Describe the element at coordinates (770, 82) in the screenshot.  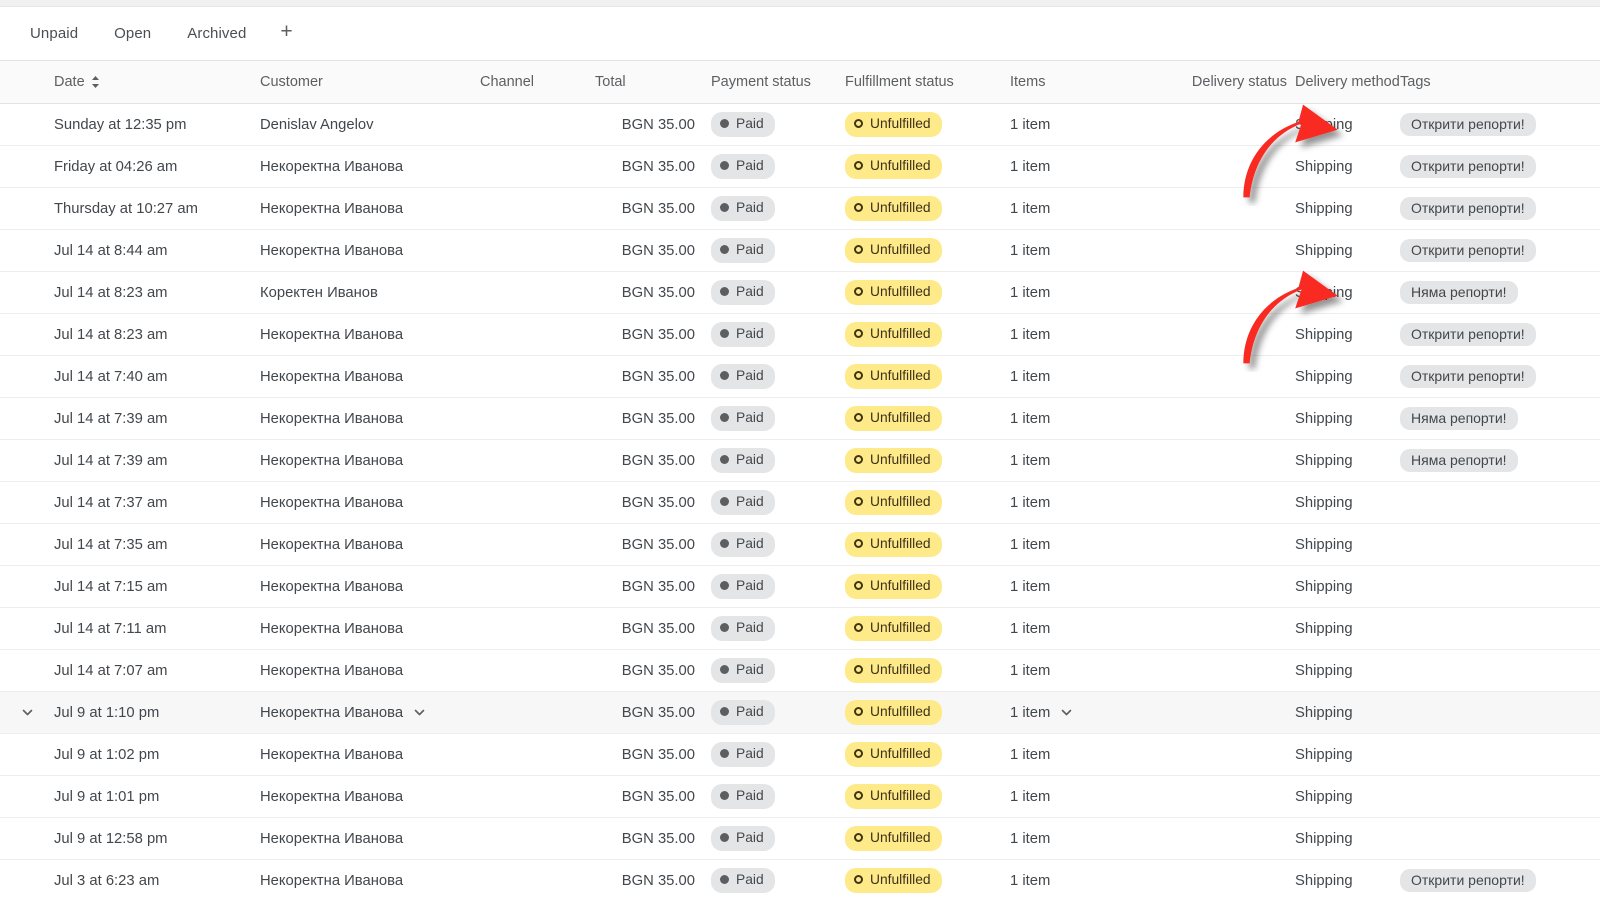
I see `column-header-payment-status: Payment status` at that location.